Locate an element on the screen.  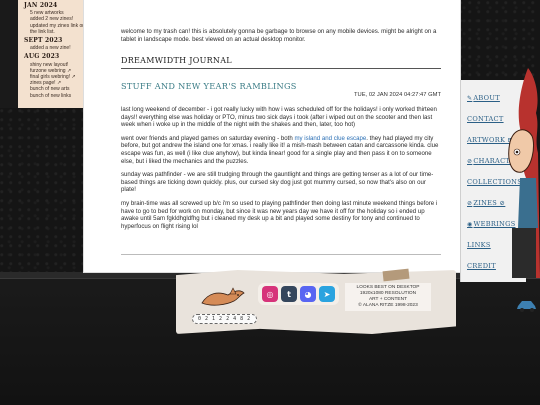
journal-section-title: DREAMWIDTH JOURNAL is located at coordinates (281, 63).